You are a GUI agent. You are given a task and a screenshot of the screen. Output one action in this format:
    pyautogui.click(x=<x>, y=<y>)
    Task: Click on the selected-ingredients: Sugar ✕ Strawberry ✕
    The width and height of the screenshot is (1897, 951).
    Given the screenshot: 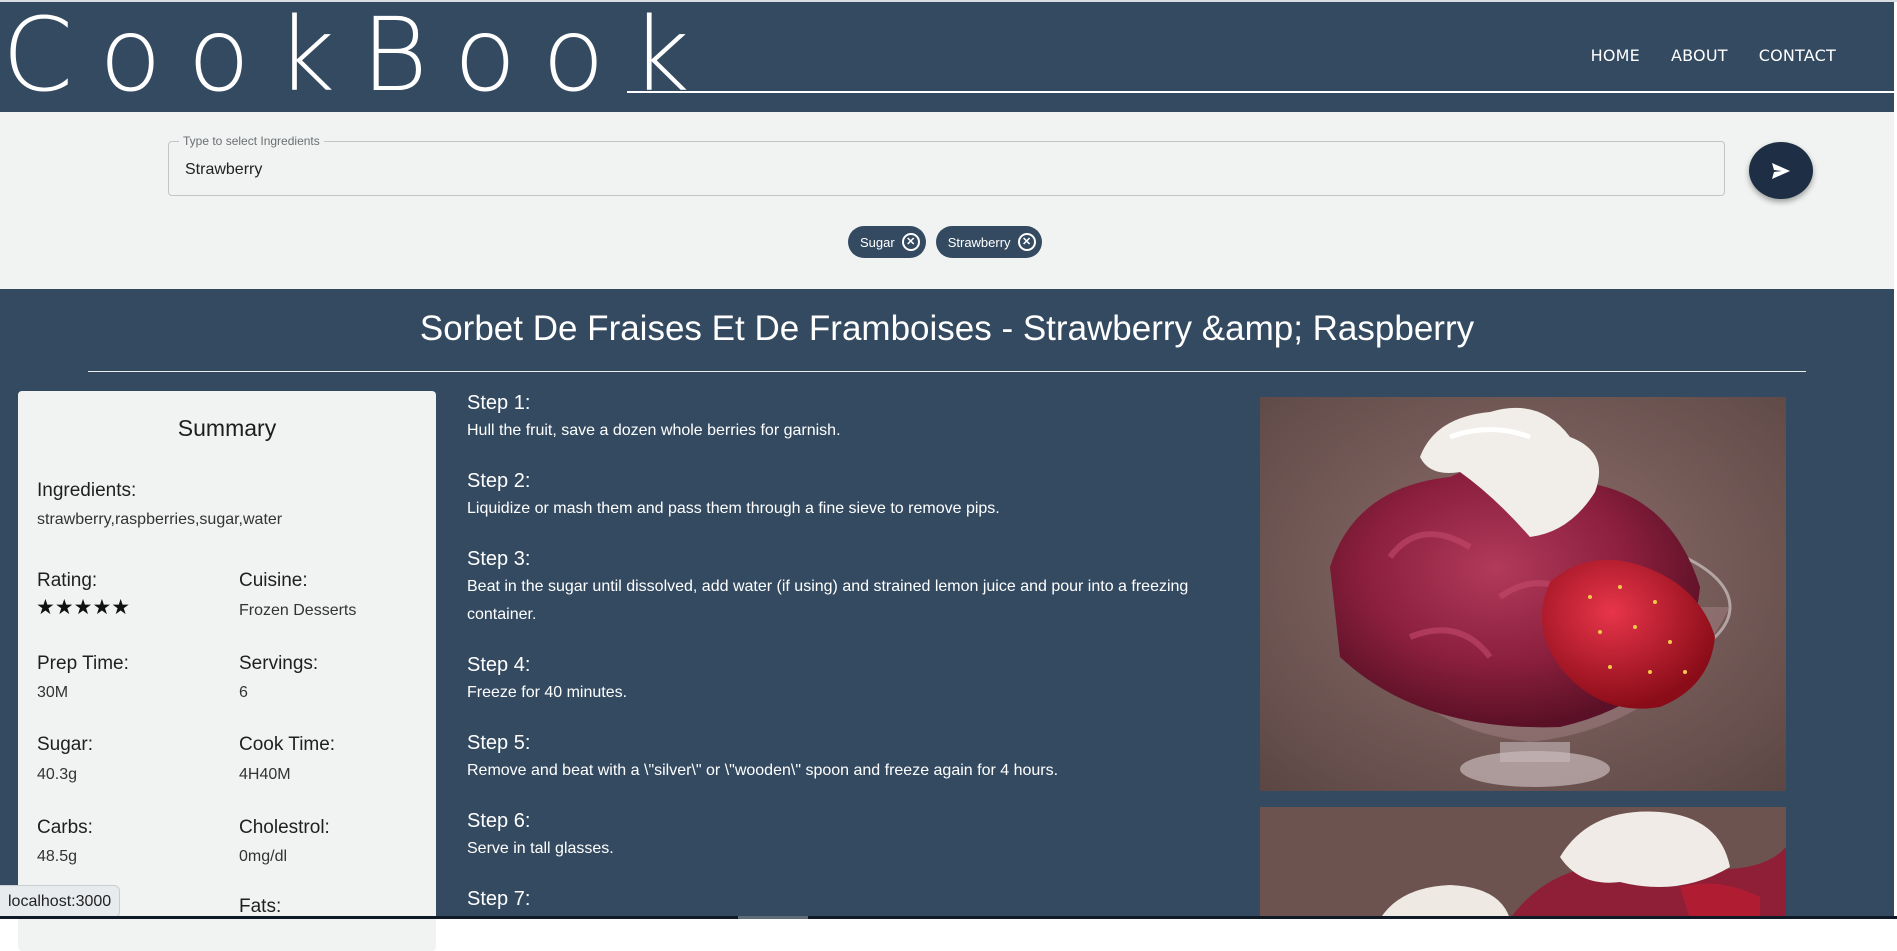 What is the action you would take?
    pyautogui.click(x=945, y=242)
    